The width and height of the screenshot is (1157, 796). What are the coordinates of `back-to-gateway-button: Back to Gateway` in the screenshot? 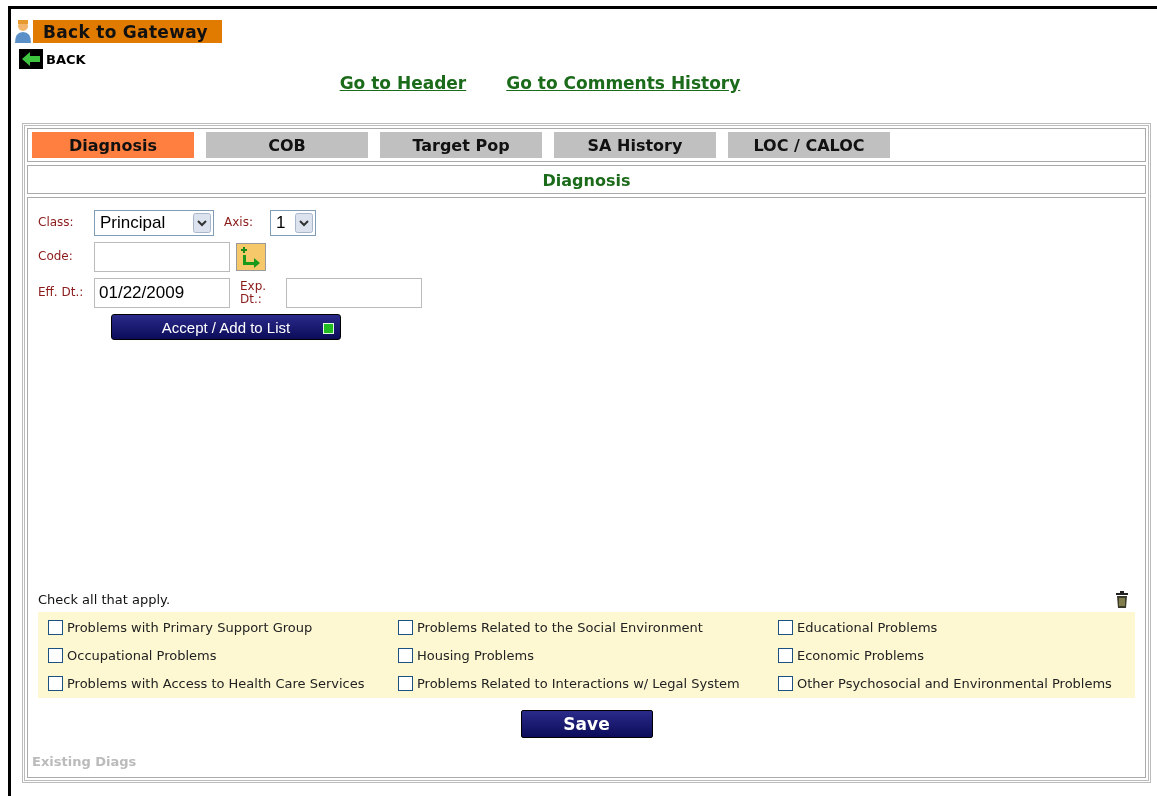 It's located at (127, 31).